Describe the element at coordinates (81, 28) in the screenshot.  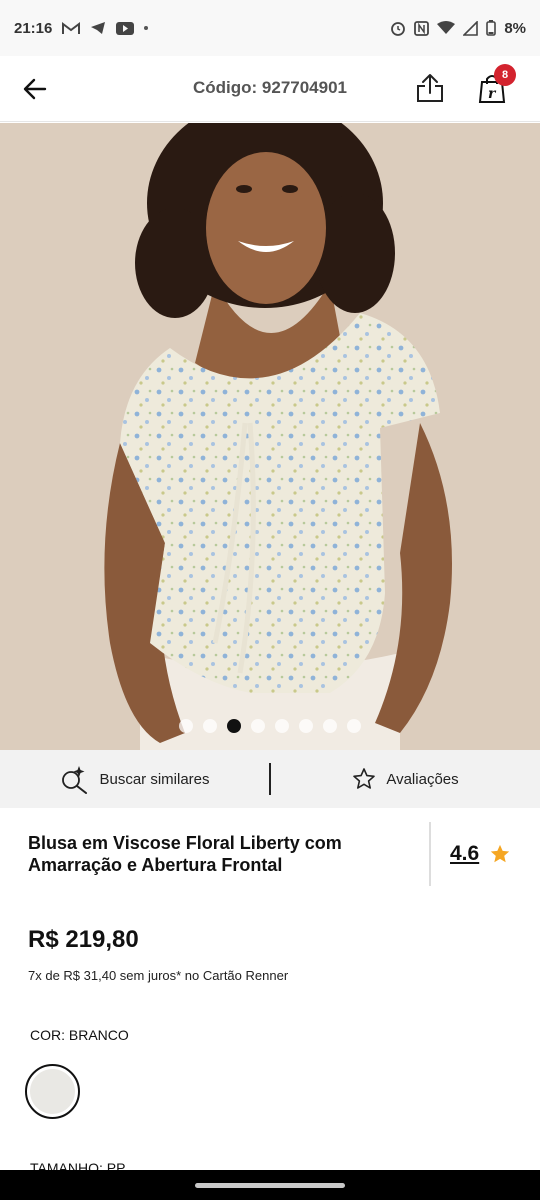
I see `status-left: 21:16` at that location.